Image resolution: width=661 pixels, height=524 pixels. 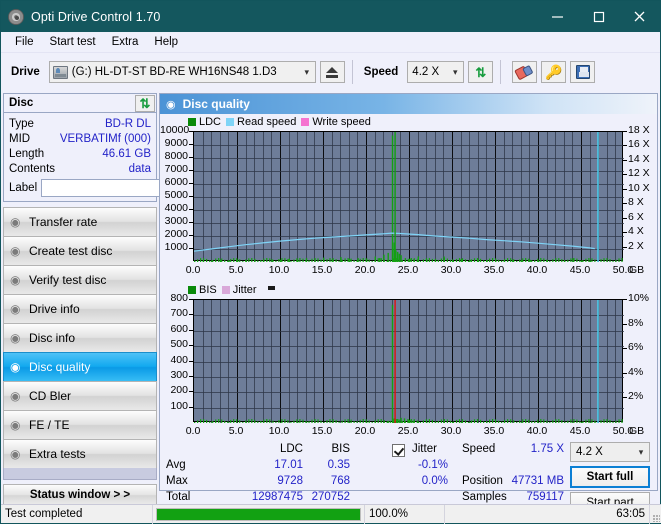 I want to click on menu-file: File, so click(x=24, y=42).